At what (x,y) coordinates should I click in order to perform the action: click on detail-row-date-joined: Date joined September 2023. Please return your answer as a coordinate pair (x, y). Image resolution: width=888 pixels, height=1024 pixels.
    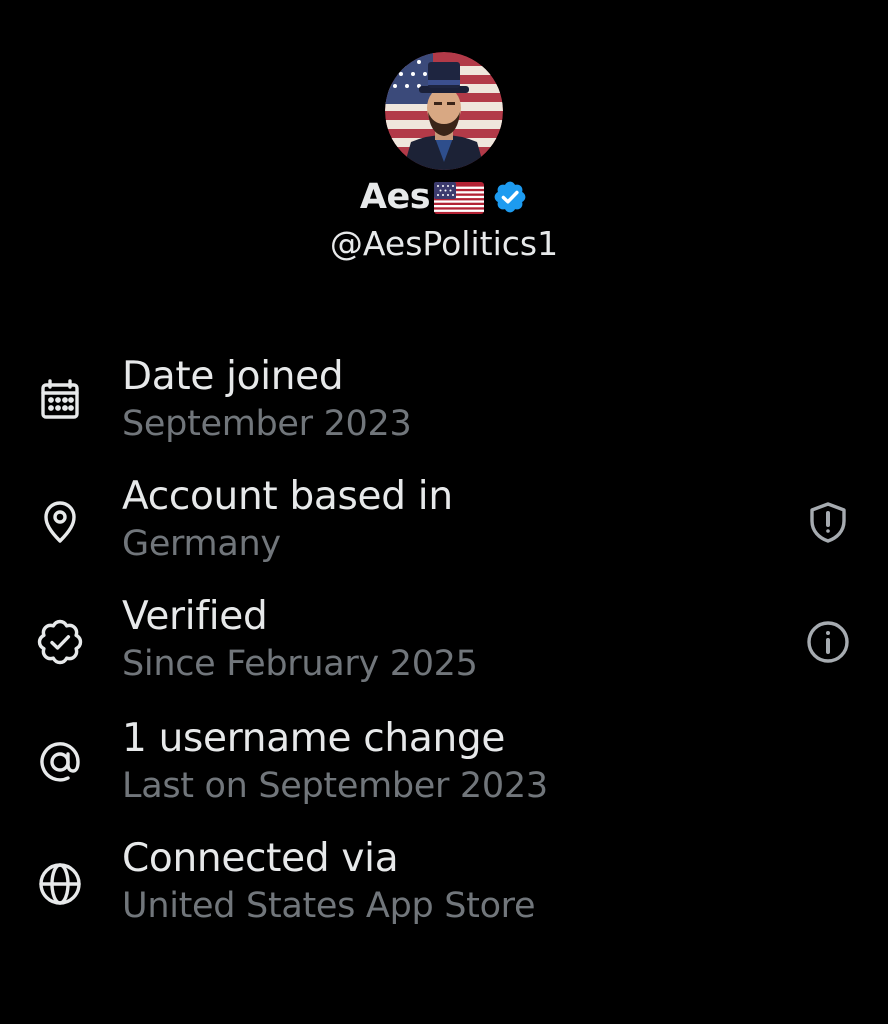
    Looking at the image, I should click on (444, 404).